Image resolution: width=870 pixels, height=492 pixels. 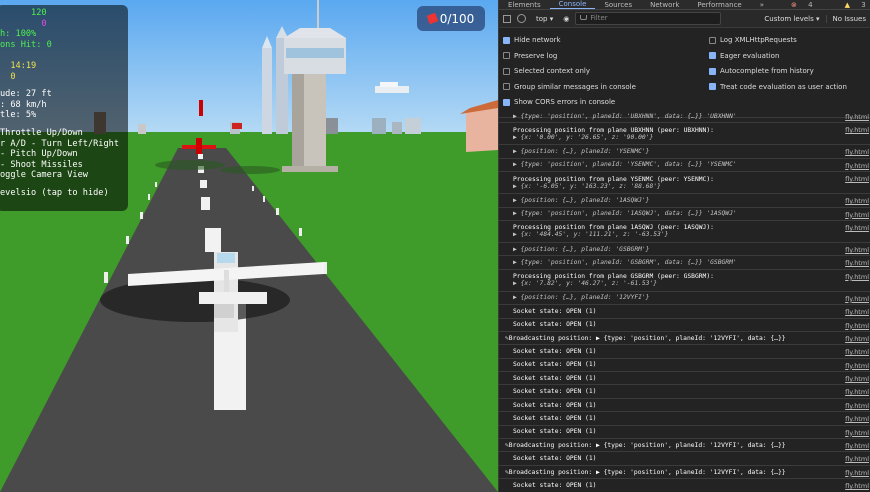 What do you see at coordinates (762, 5) in the screenshot?
I see `tab-more: »` at bounding box center [762, 5].